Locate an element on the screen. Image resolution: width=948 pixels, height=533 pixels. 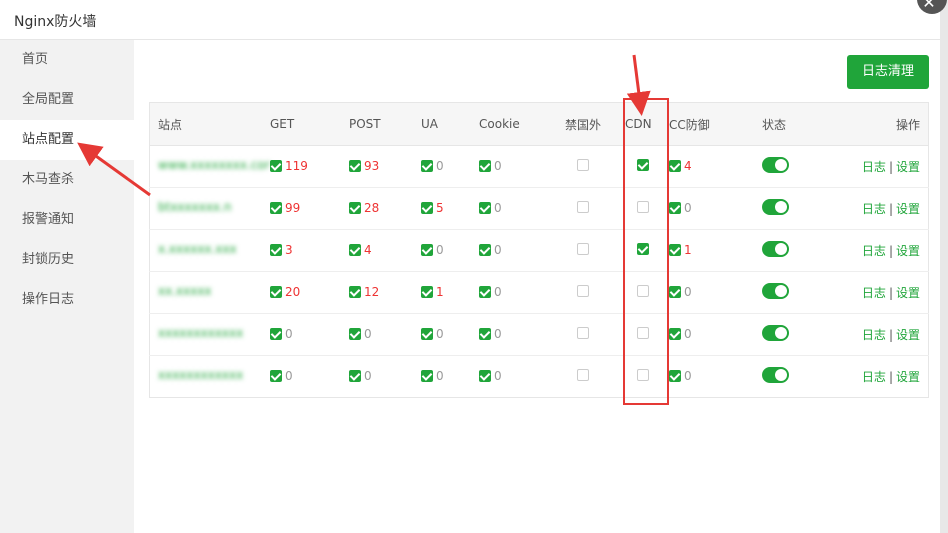
sidebar-item: 木马查杀 is located at coordinates (67, 180).